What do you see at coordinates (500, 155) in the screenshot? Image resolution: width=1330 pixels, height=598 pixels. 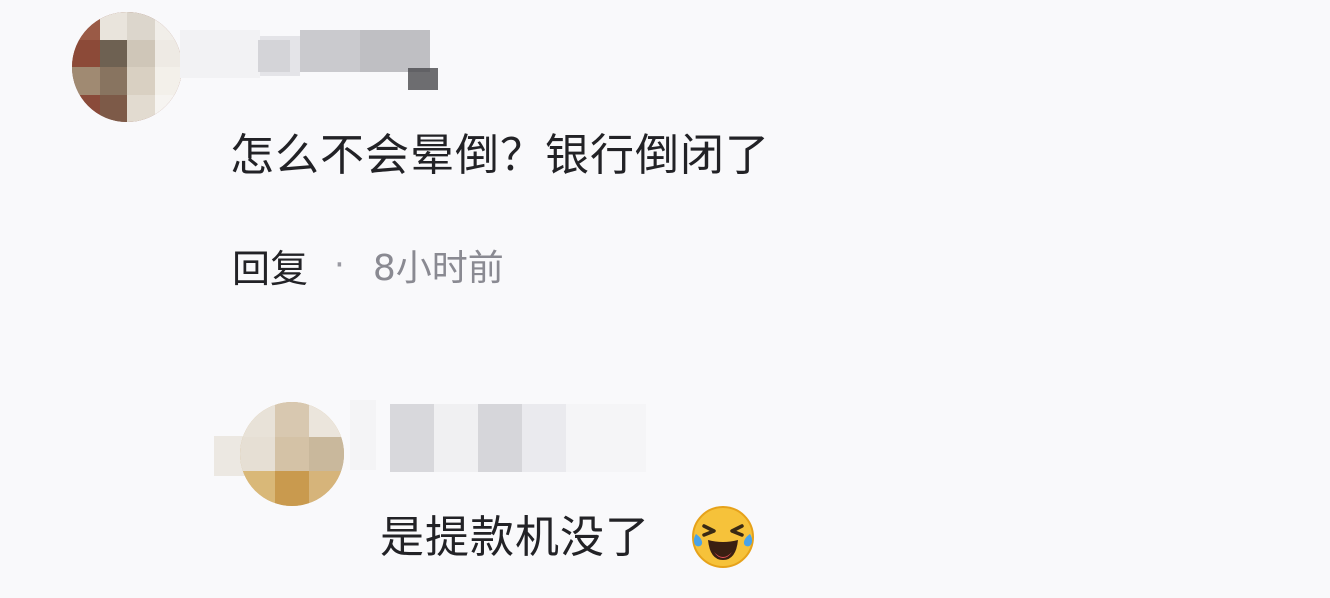 I see `comment-text: 怎么不会晕倒？银行倒闭了` at bounding box center [500, 155].